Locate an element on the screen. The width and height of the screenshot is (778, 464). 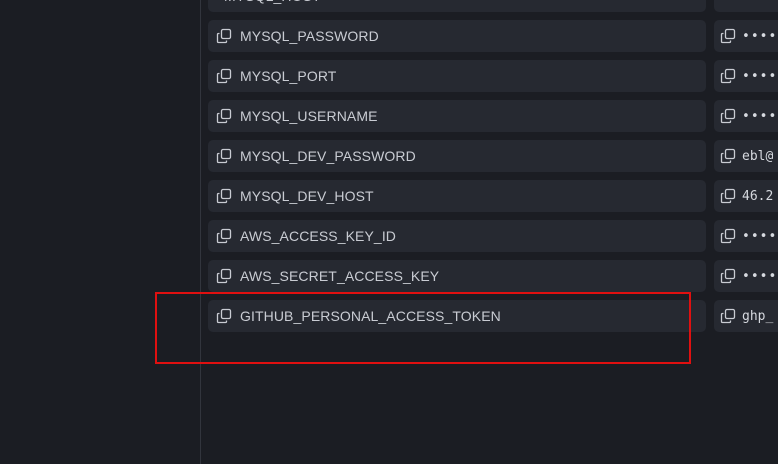
env-var-key-label: AWS_SECRET_ACCESS_KEY is located at coordinates (340, 276).